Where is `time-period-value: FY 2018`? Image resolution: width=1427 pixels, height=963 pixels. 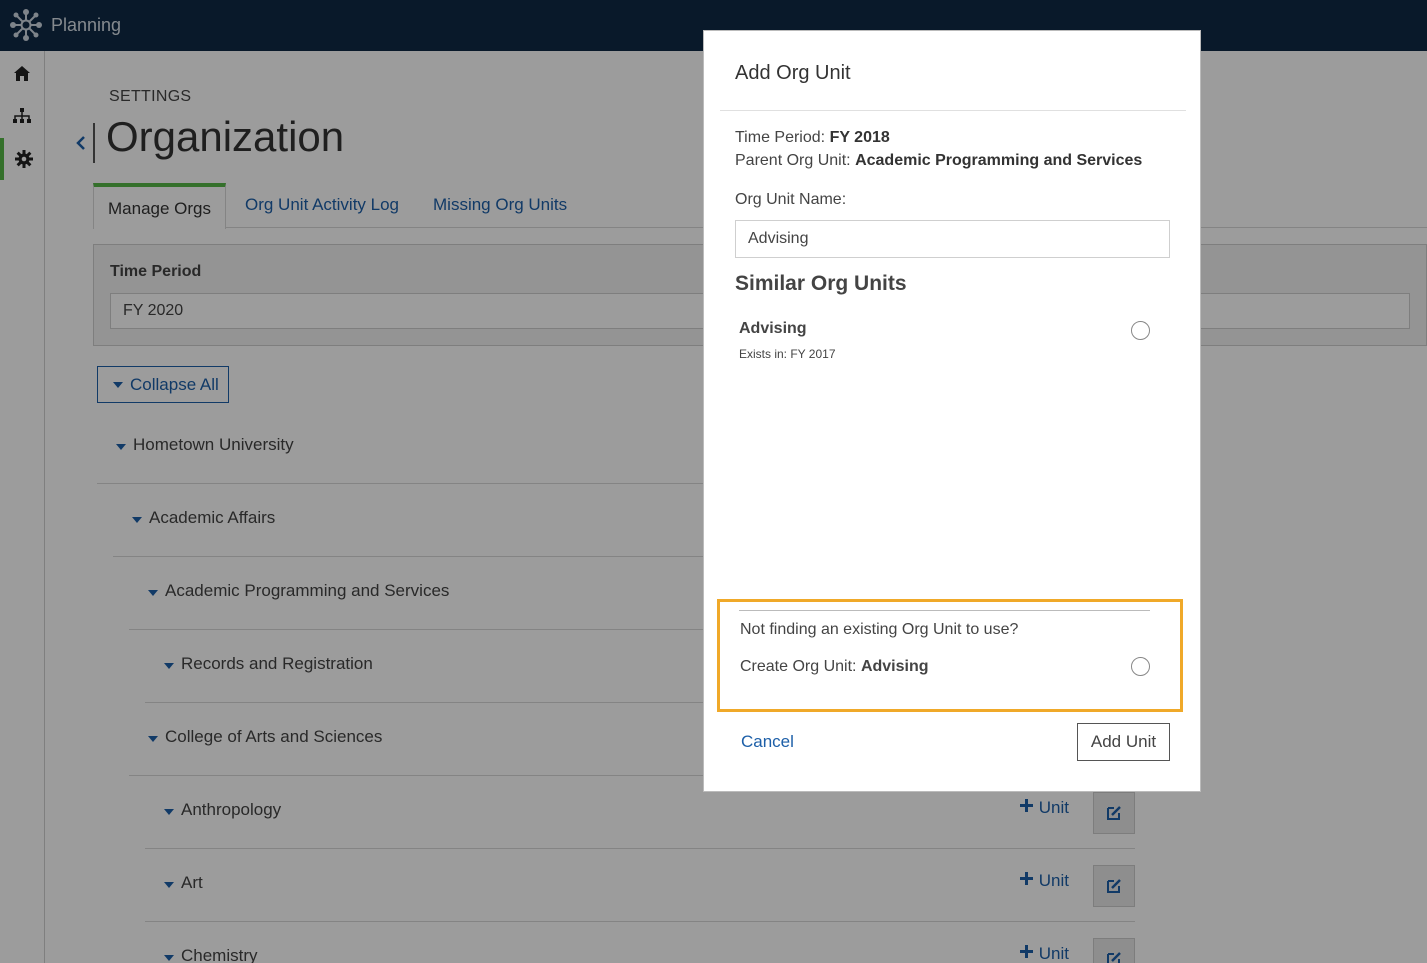
time-period-value: FY 2018 is located at coordinates (859, 137).